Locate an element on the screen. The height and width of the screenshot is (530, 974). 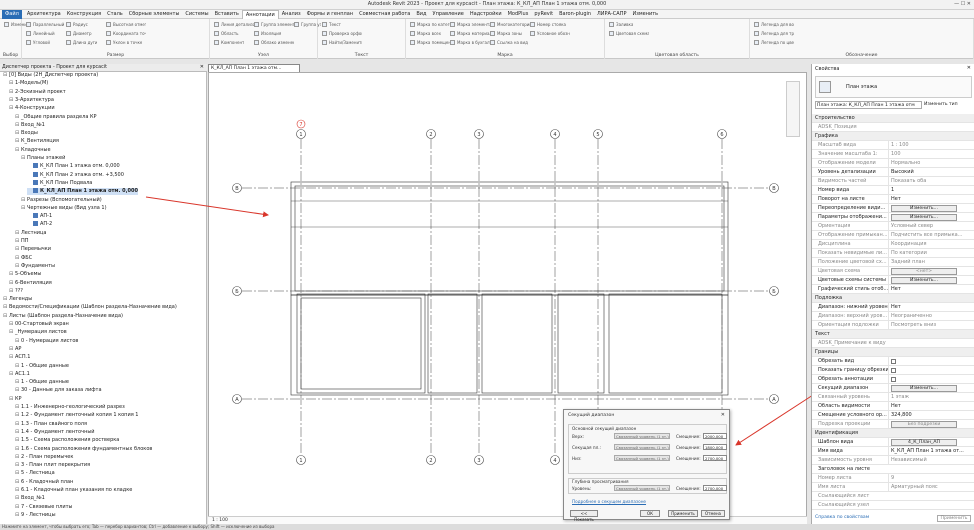
property-row: Номер листа 9 is located at coordinates (893, 478).